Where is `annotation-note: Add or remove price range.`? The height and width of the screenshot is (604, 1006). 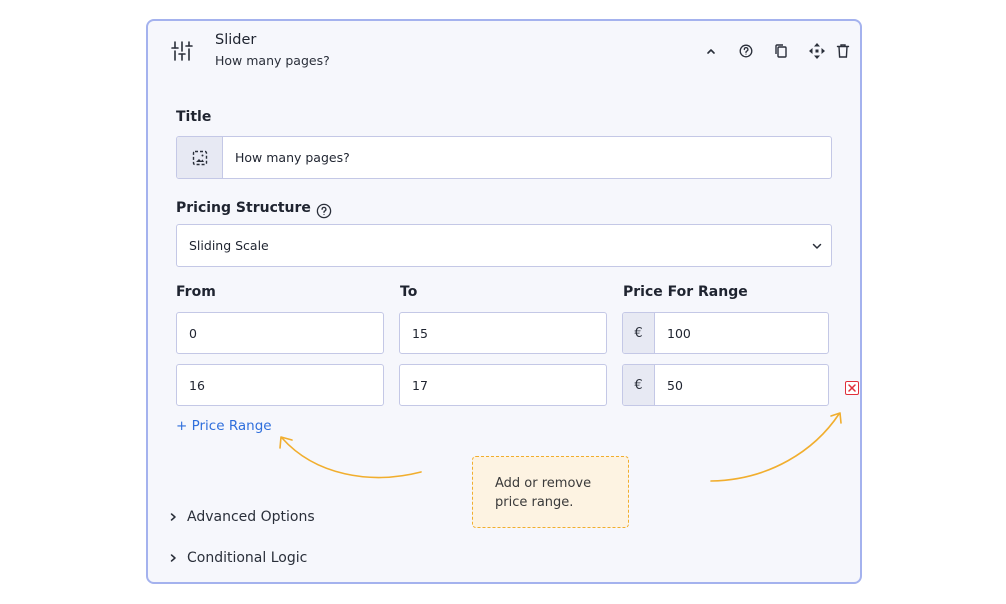 annotation-note: Add or remove price range. is located at coordinates (550, 492).